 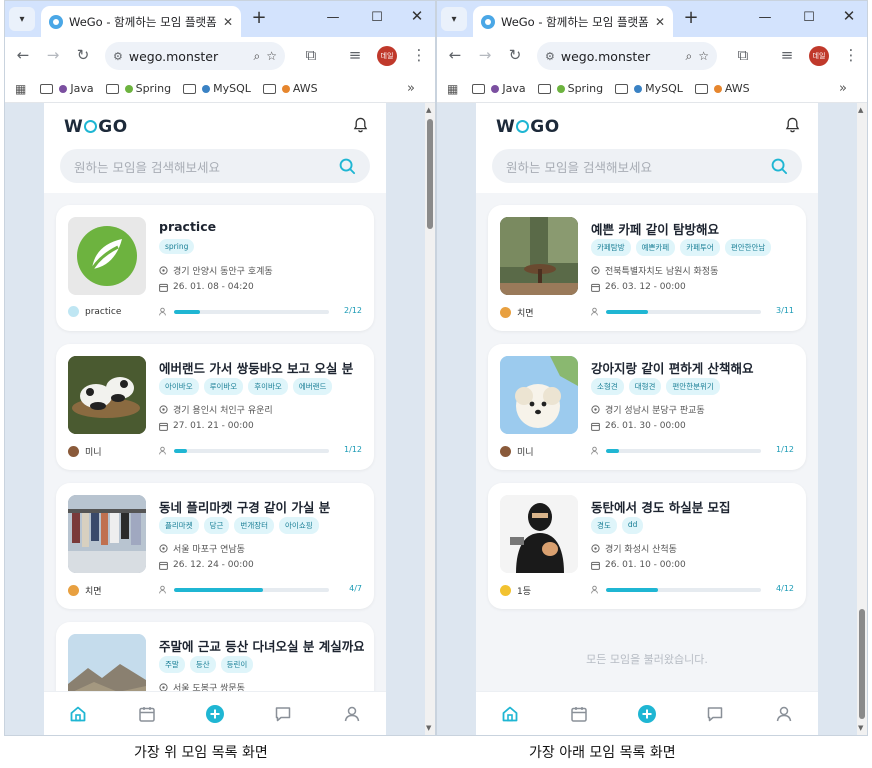 What do you see at coordinates (785, 588) in the screenshot?
I see `participant-count: 4/12` at bounding box center [785, 588].